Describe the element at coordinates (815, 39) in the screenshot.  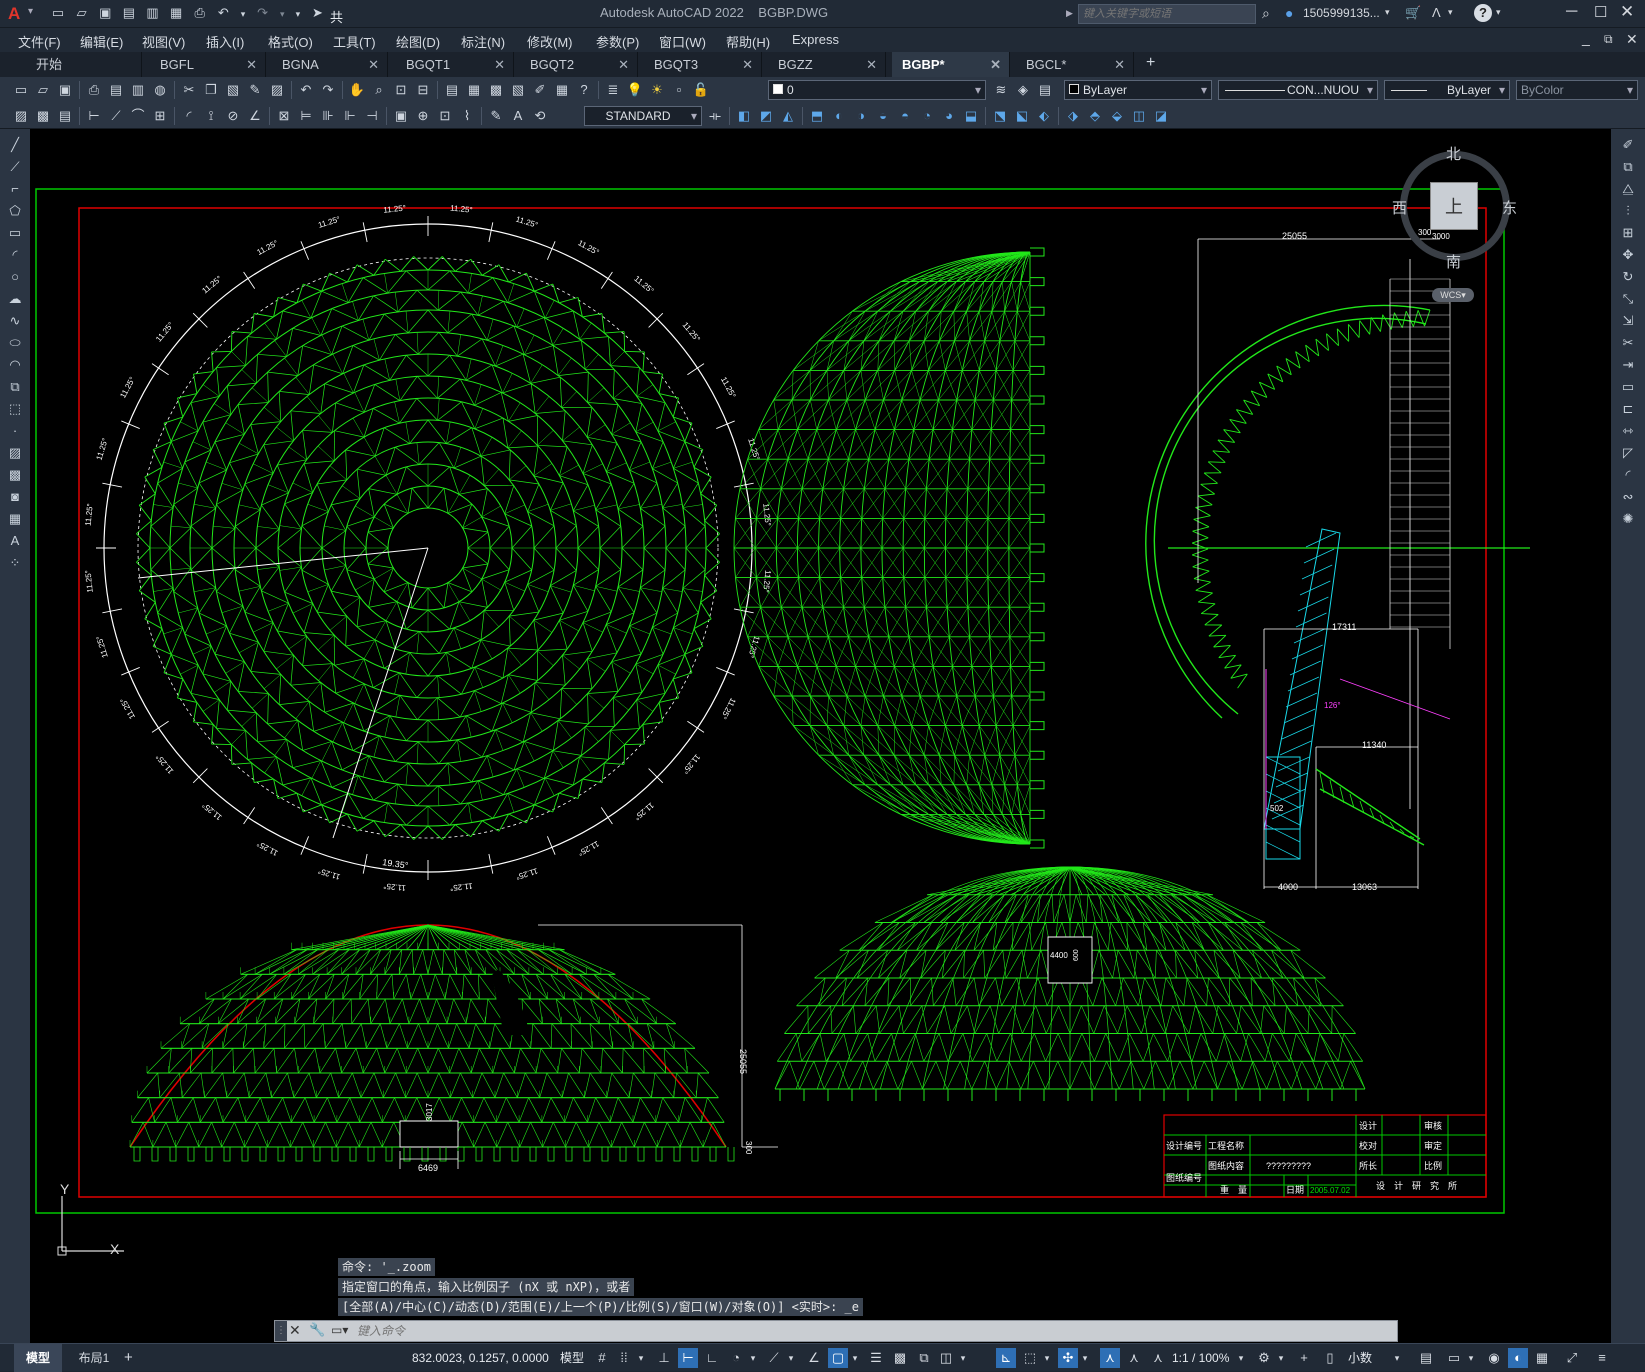
I see `menu-express: Express` at that location.